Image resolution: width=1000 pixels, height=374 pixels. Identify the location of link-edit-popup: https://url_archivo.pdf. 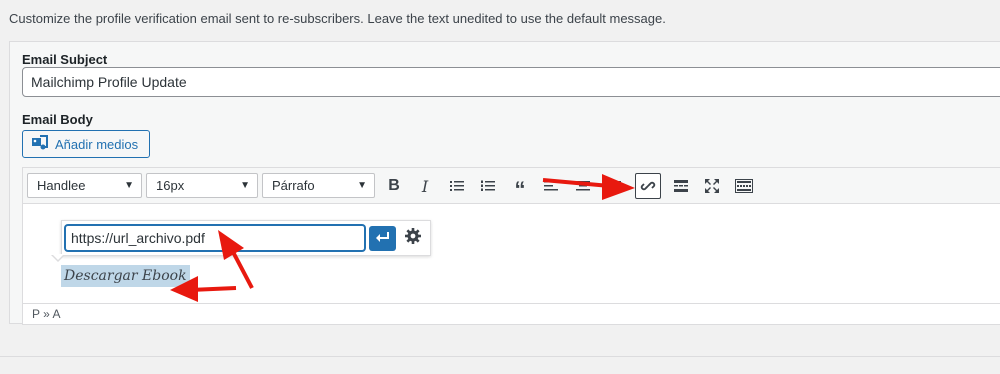
(246, 238).